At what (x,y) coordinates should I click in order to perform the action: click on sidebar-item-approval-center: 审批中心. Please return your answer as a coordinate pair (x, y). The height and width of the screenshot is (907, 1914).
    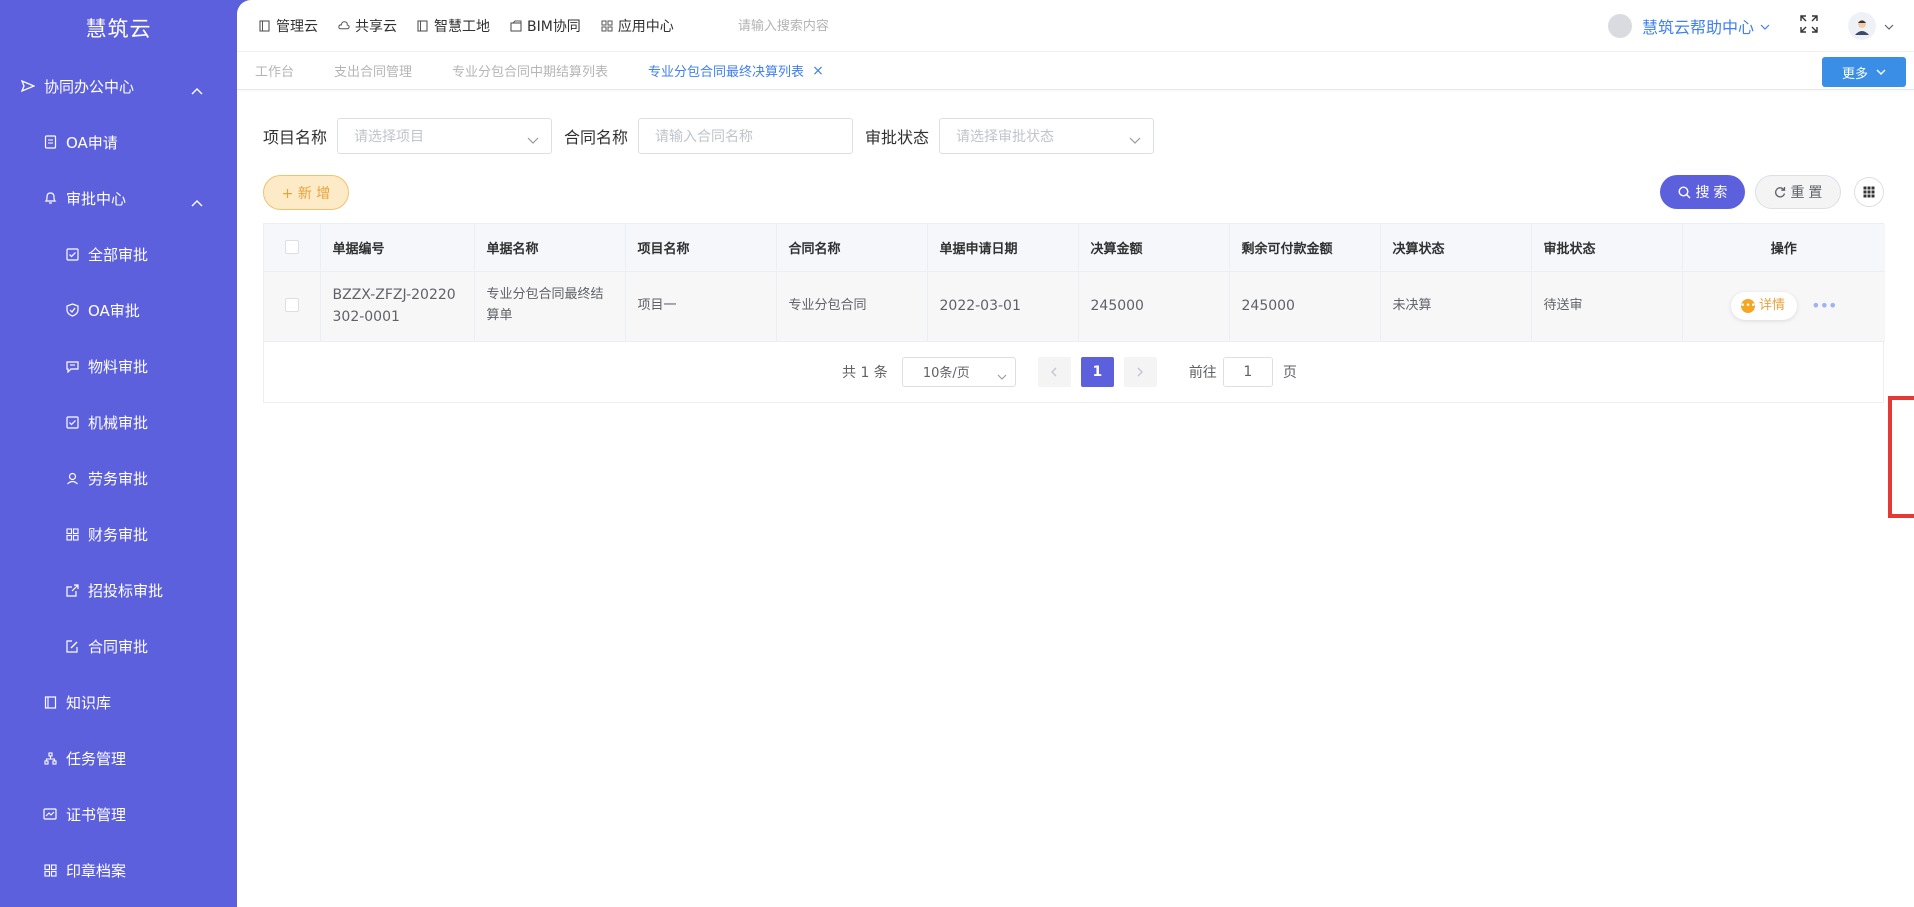
    Looking at the image, I should click on (118, 198).